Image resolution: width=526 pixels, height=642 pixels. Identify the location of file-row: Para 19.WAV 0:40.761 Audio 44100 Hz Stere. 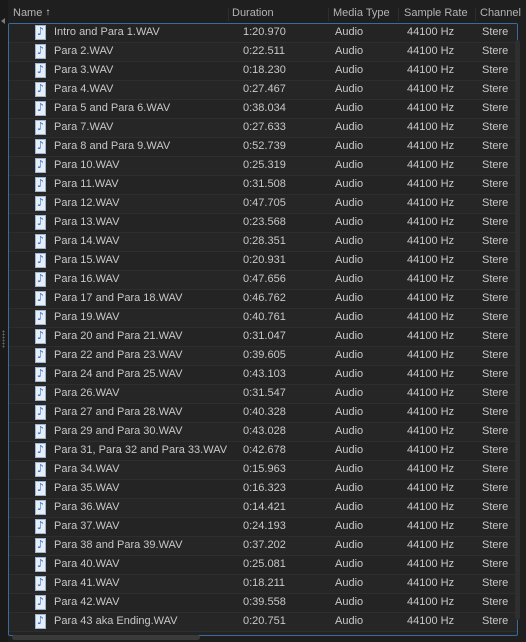
(263, 318).